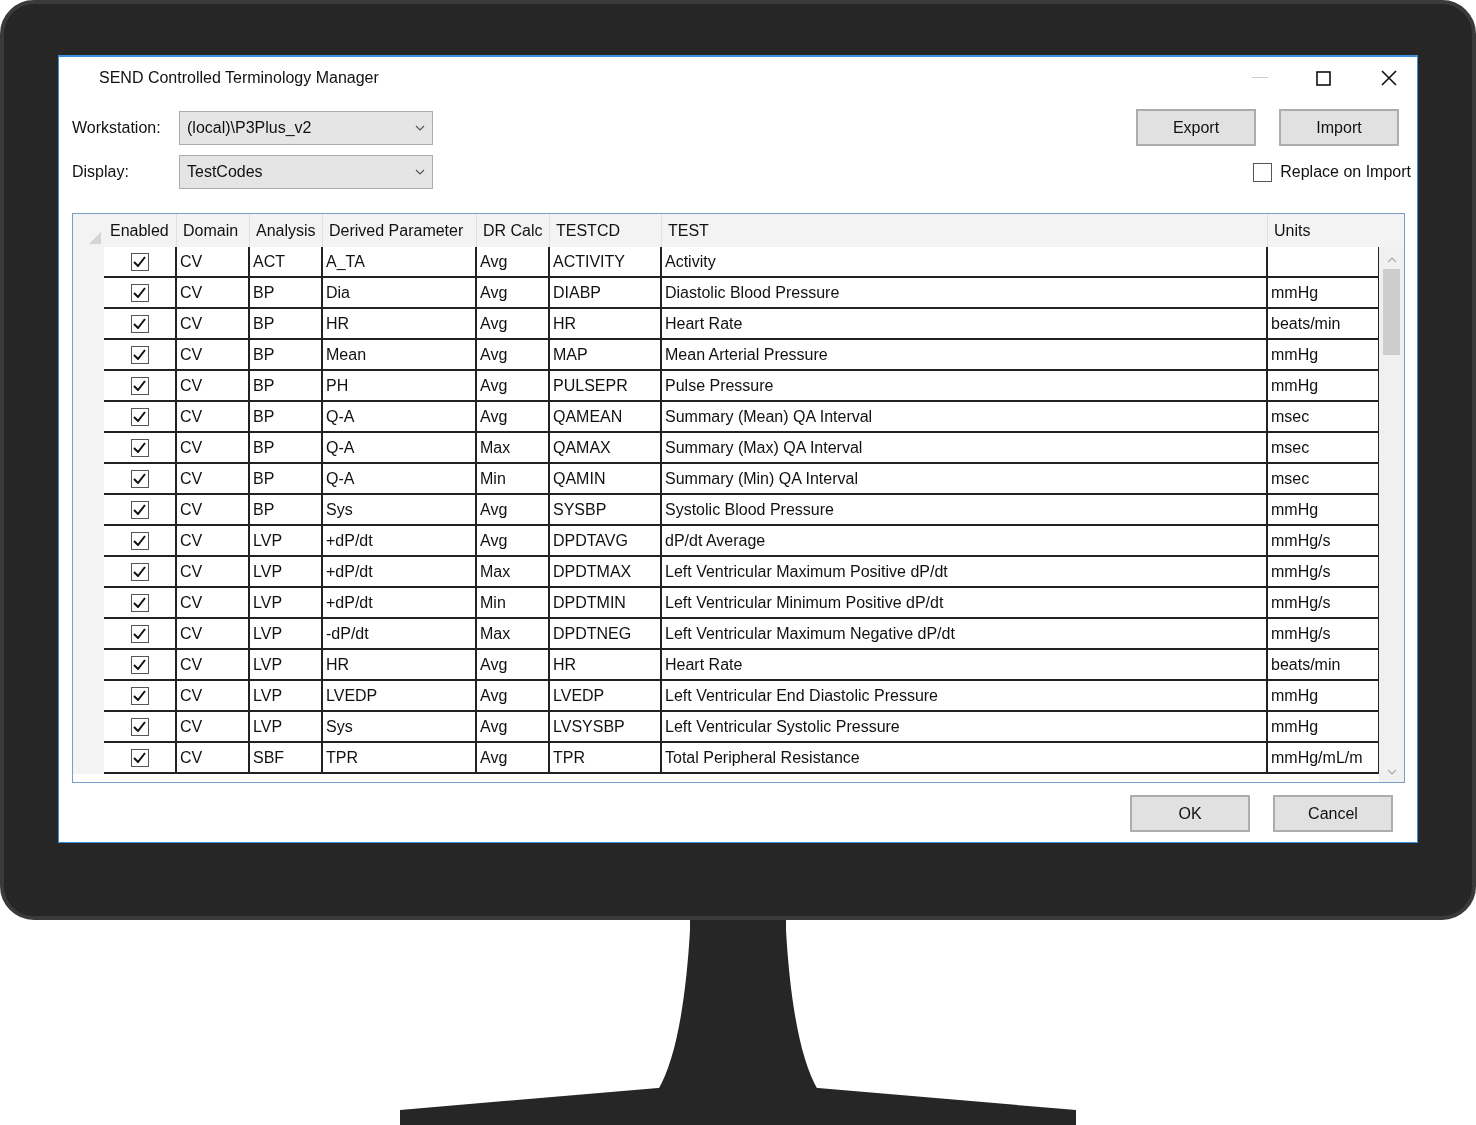  Describe the element at coordinates (306, 172) in the screenshot. I see `dropdown: TestCodes` at that location.